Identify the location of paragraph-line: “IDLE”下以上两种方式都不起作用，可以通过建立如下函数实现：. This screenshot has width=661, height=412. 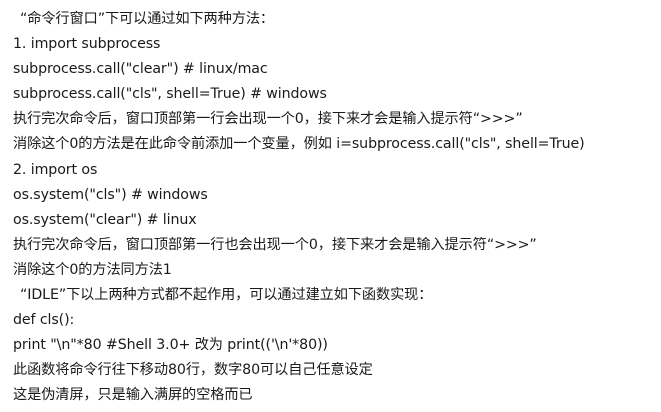
(226, 295).